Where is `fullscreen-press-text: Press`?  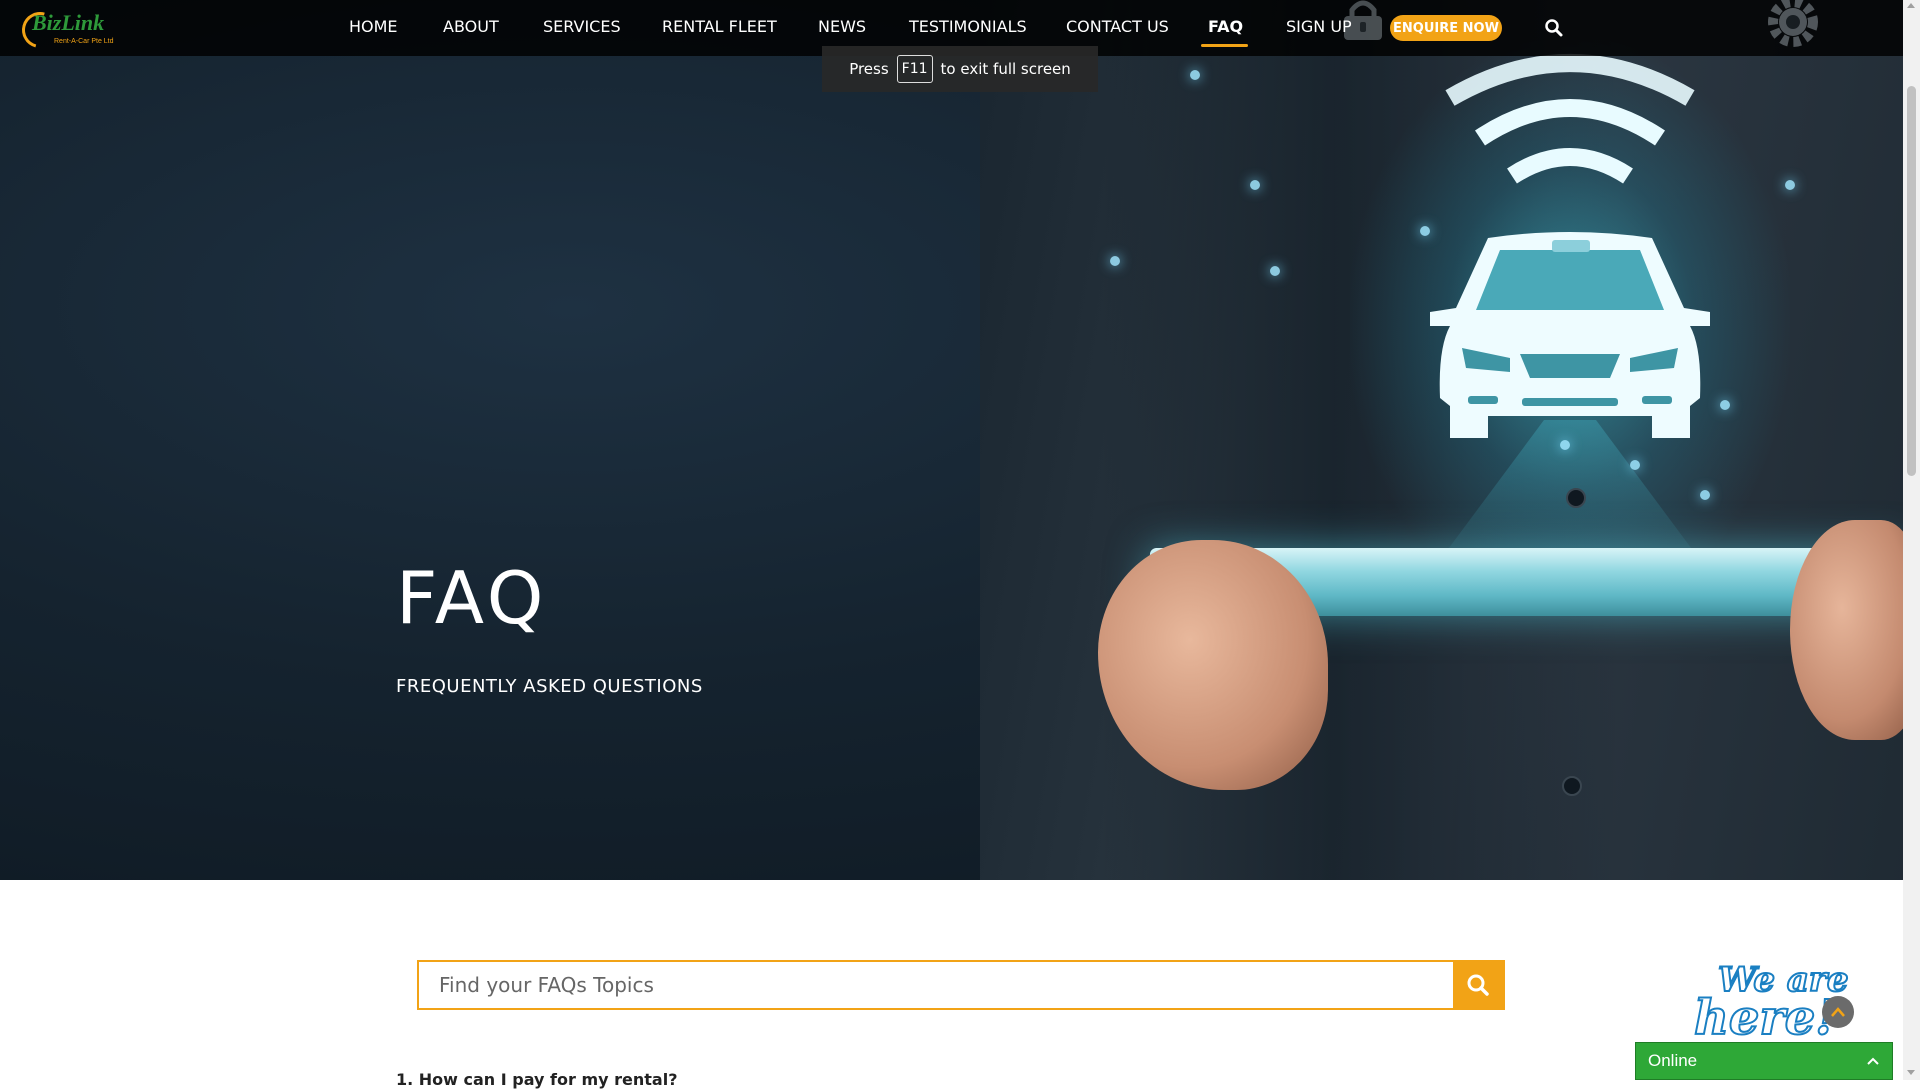 fullscreen-press-text: Press is located at coordinates (869, 69).